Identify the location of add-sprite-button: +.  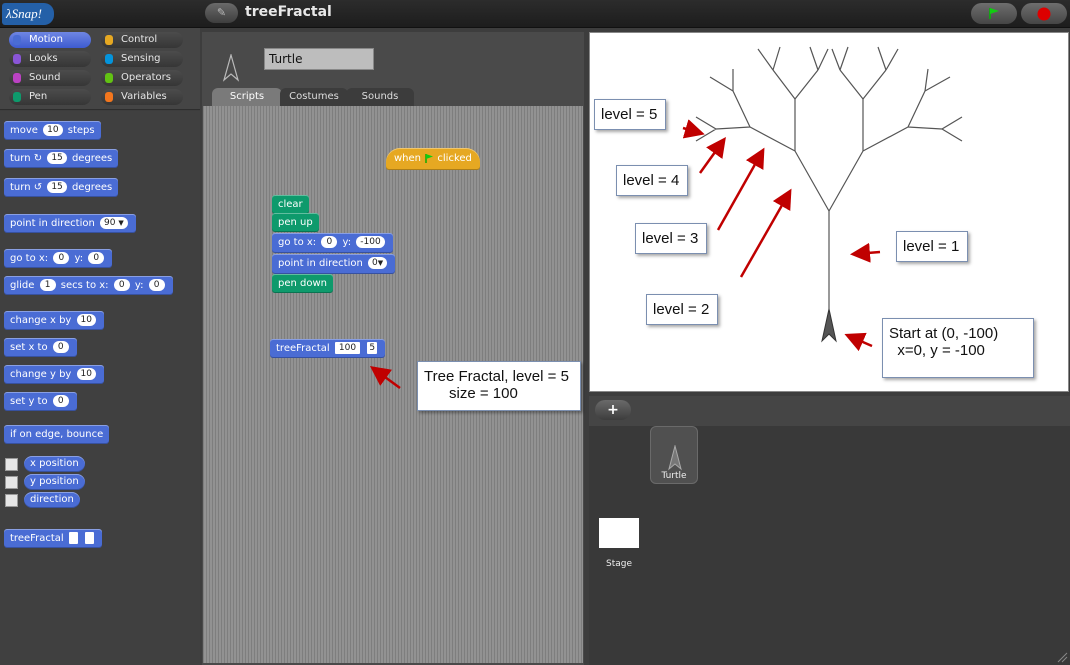
(613, 410).